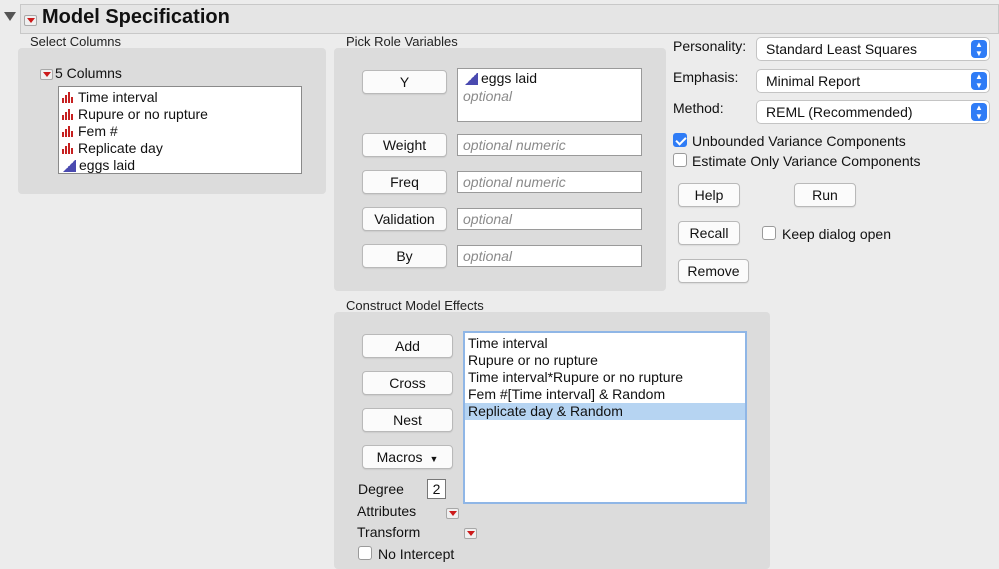 This screenshot has width=999, height=569. What do you see at coordinates (514, 145) in the screenshot?
I see `weight-role-placeholder: optional numeric` at bounding box center [514, 145].